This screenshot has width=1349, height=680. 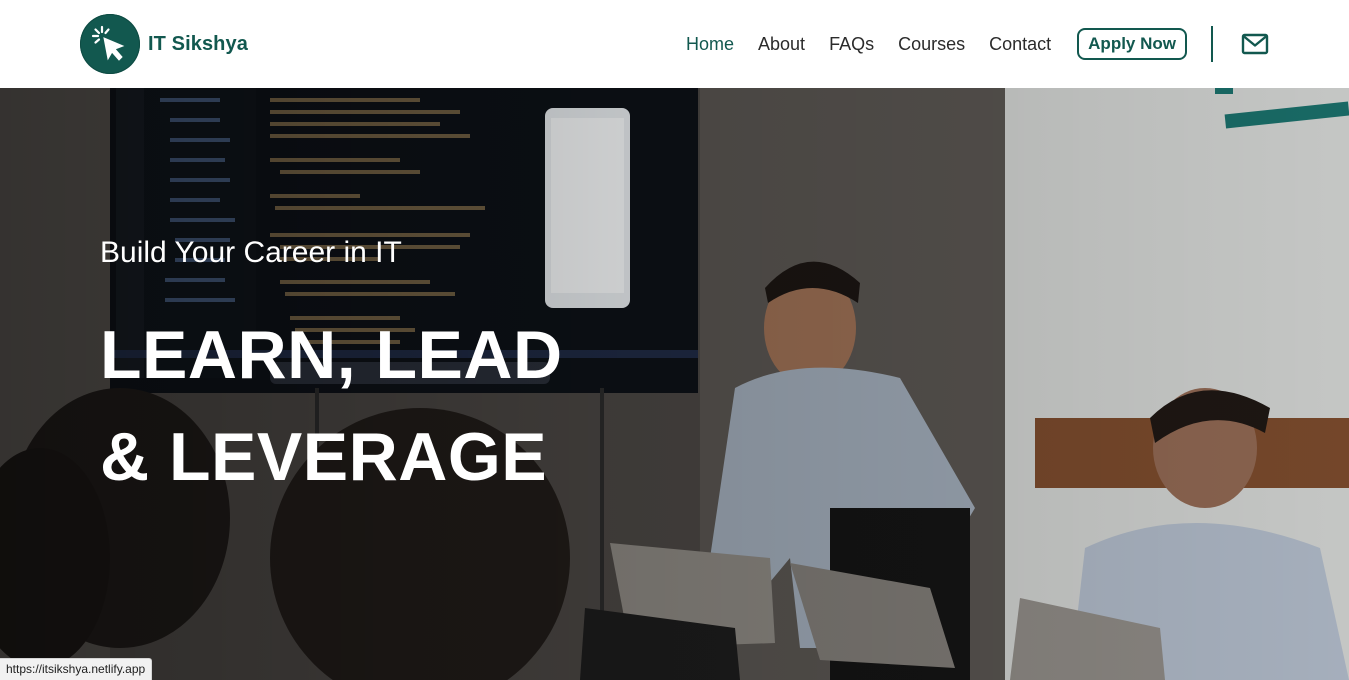 I want to click on hero-title-line1: LEARN, LEAD, so click(x=331, y=355).